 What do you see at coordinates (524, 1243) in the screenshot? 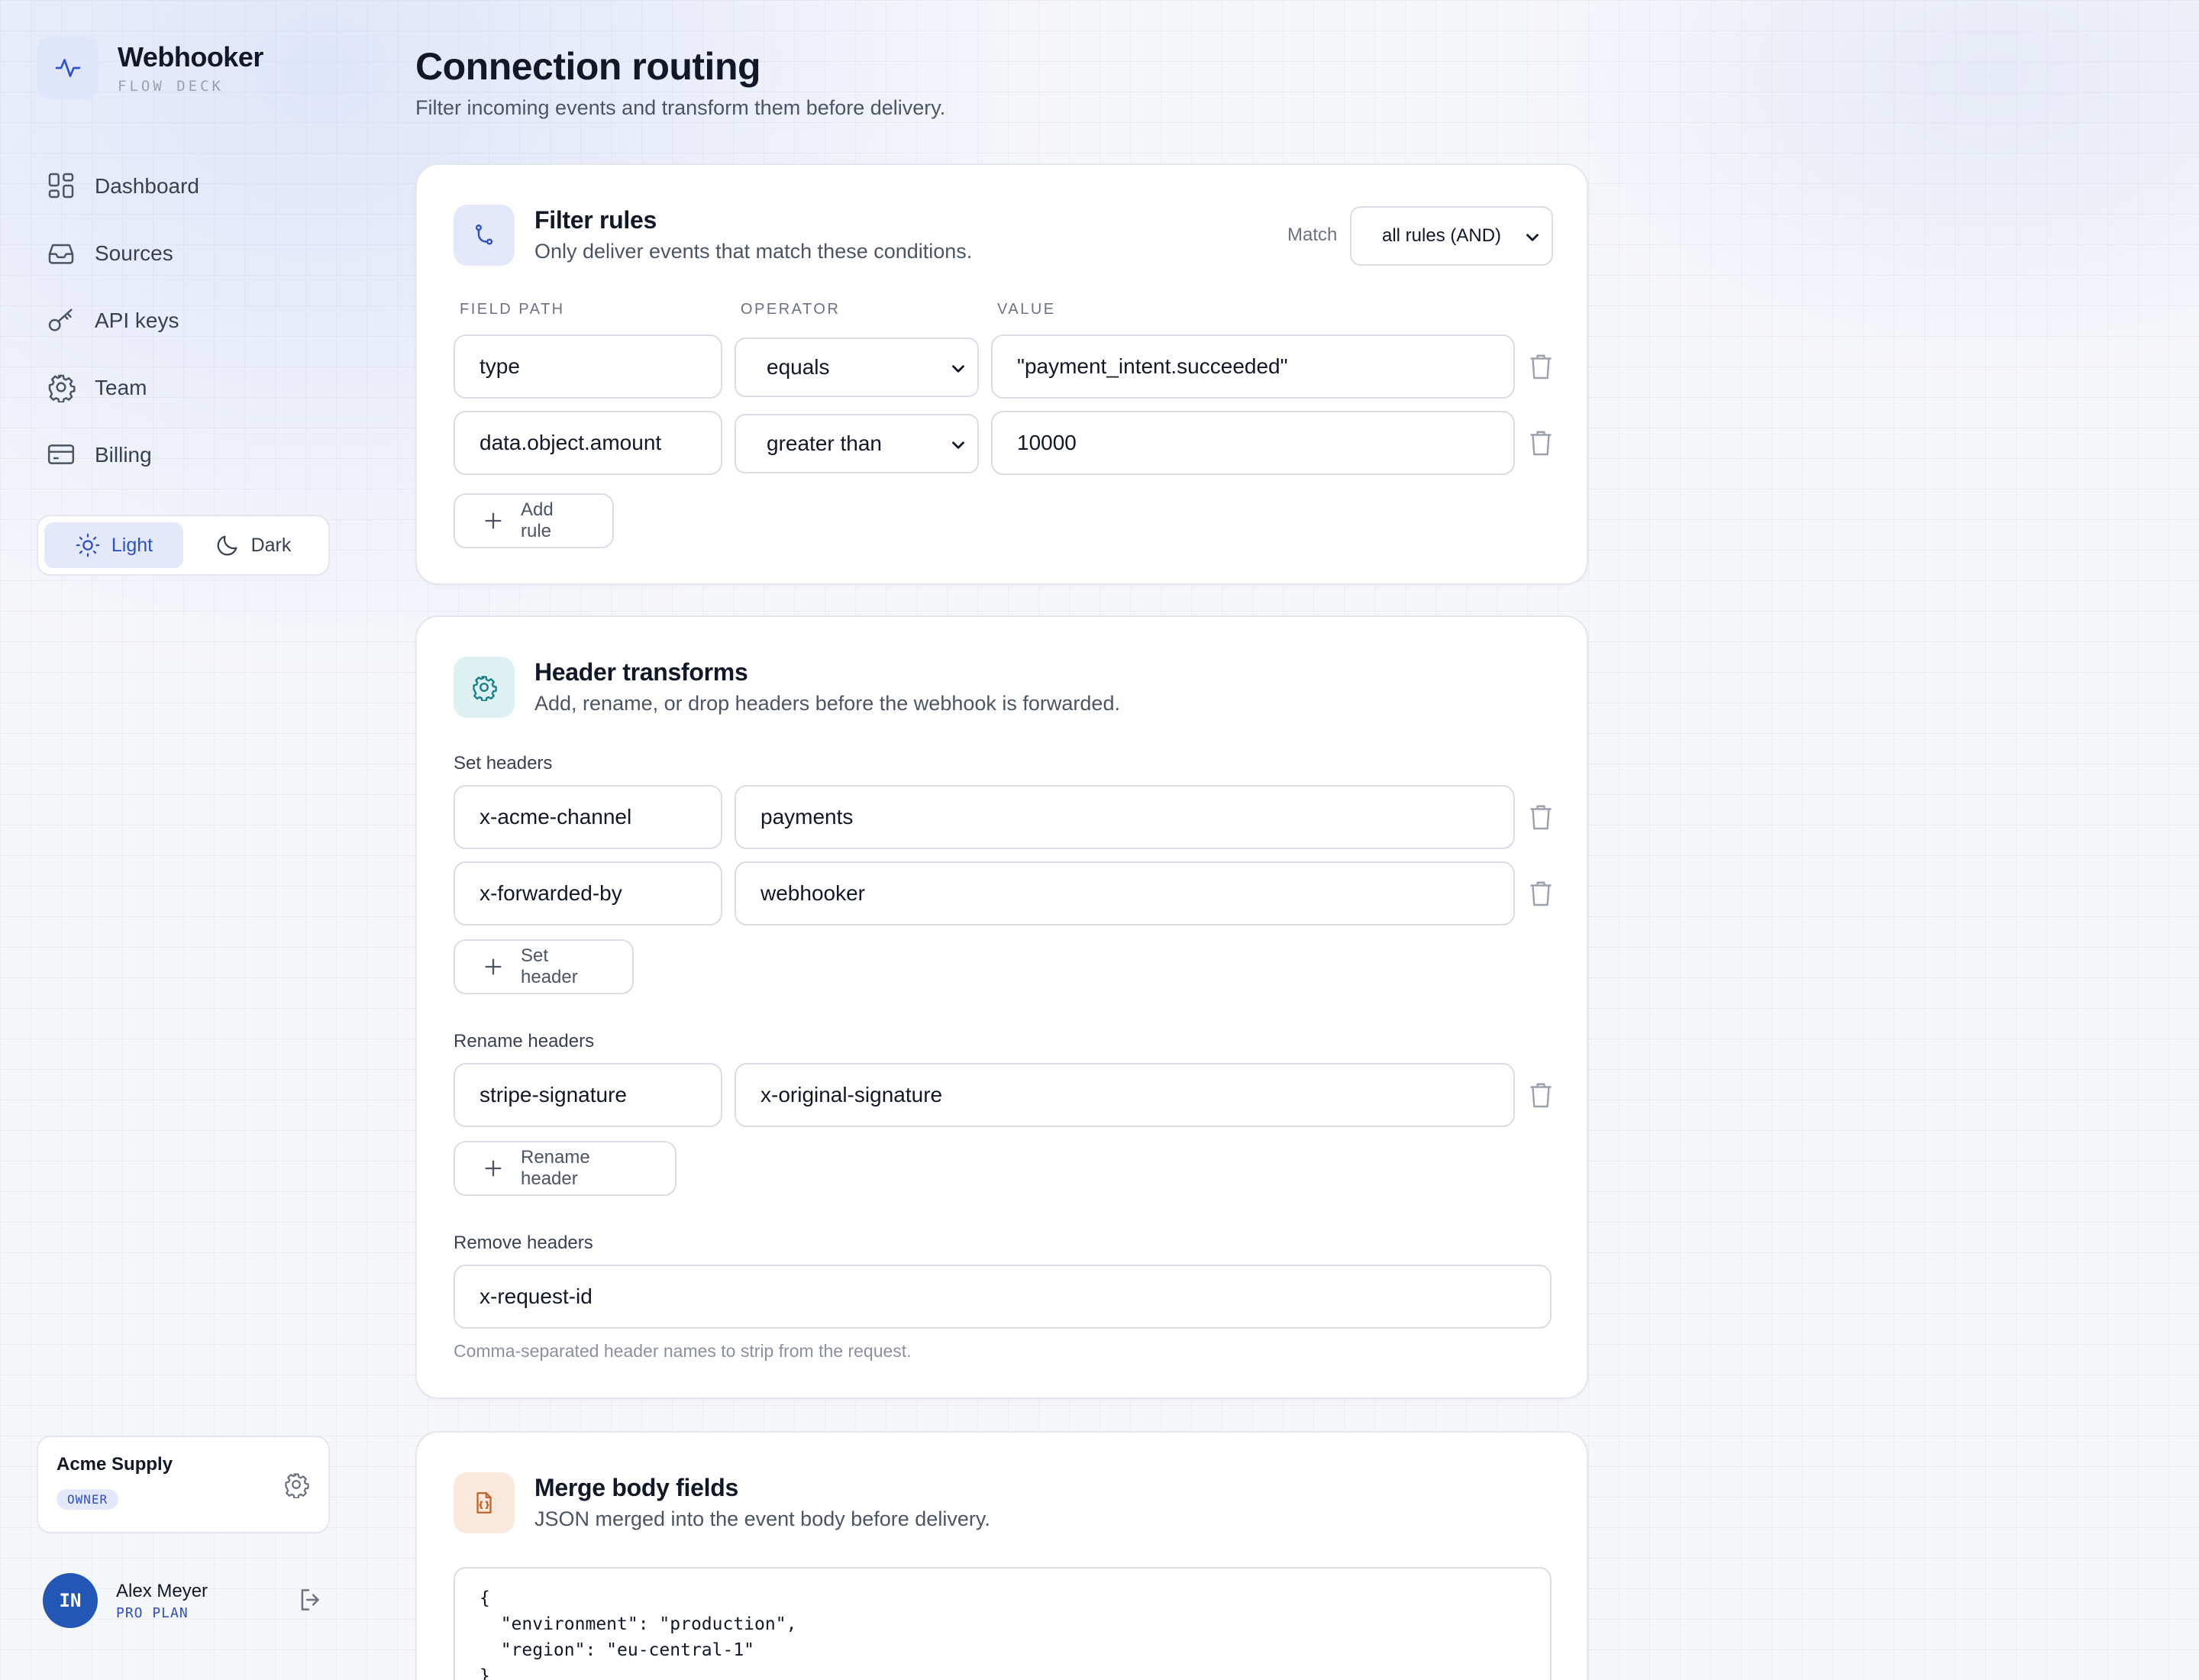
I see `remove-headers-label: Remove headers` at bounding box center [524, 1243].